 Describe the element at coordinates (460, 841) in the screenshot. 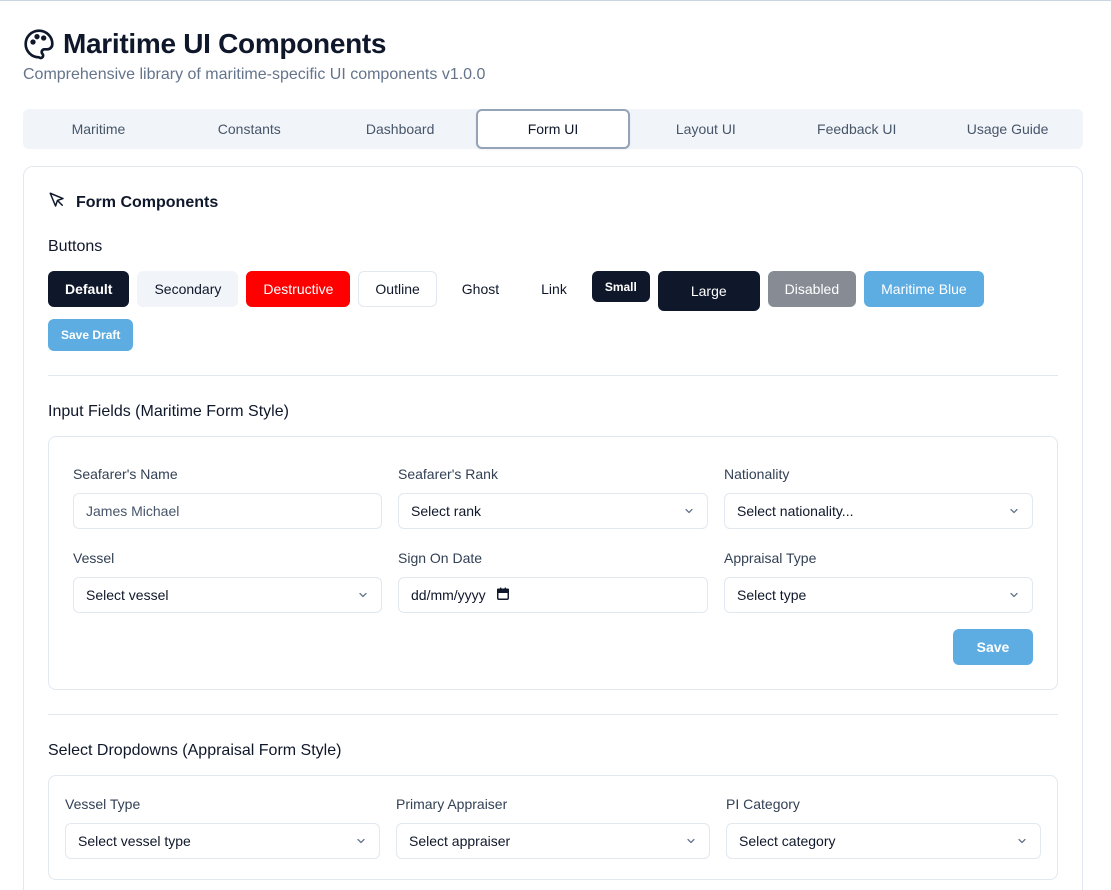

I see `select-value: Select appraiser` at that location.